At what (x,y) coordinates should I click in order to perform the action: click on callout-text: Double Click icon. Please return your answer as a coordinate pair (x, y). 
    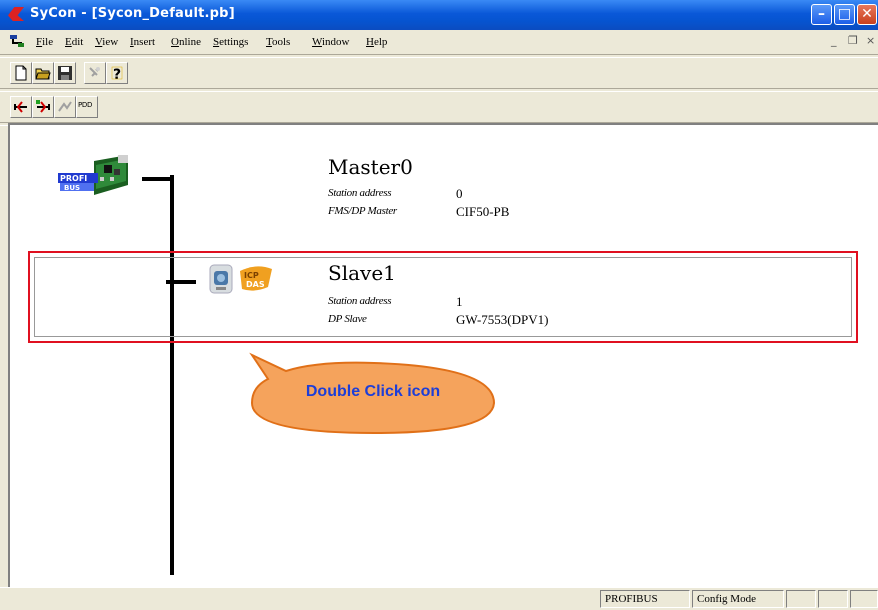
    Looking at the image, I should click on (373, 391).